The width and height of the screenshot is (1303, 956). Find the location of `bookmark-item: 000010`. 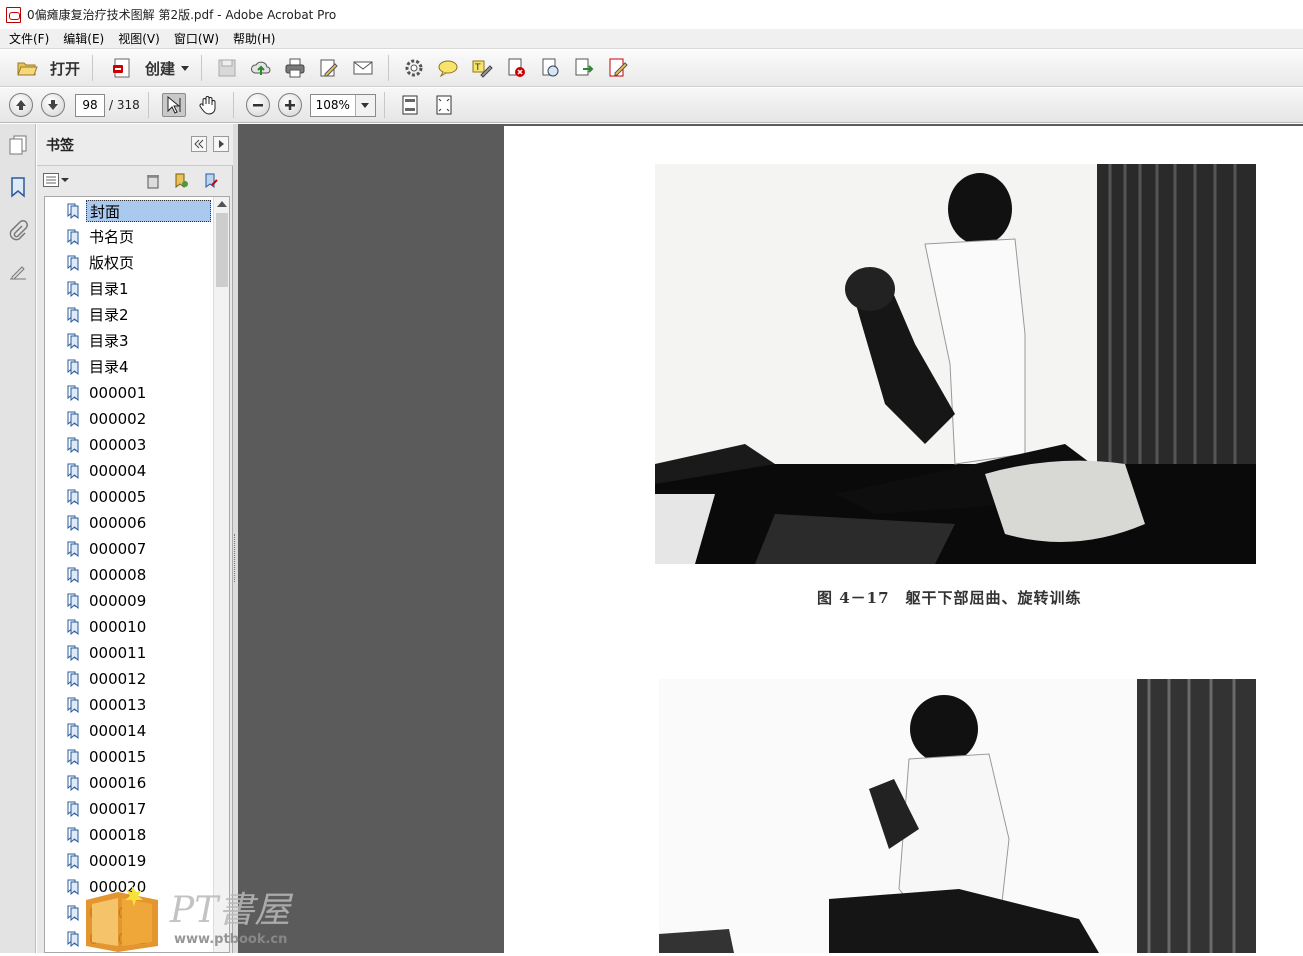

bookmark-item: 000010 is located at coordinates (97, 627).